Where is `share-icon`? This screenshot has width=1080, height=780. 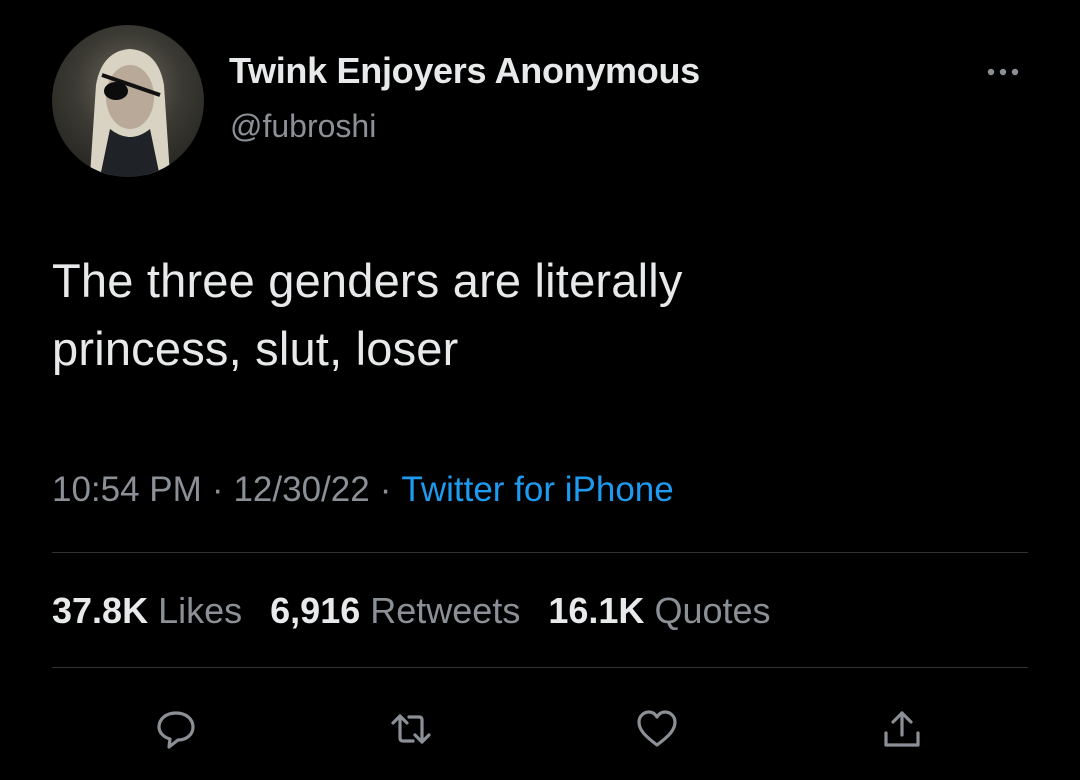 share-icon is located at coordinates (902, 729).